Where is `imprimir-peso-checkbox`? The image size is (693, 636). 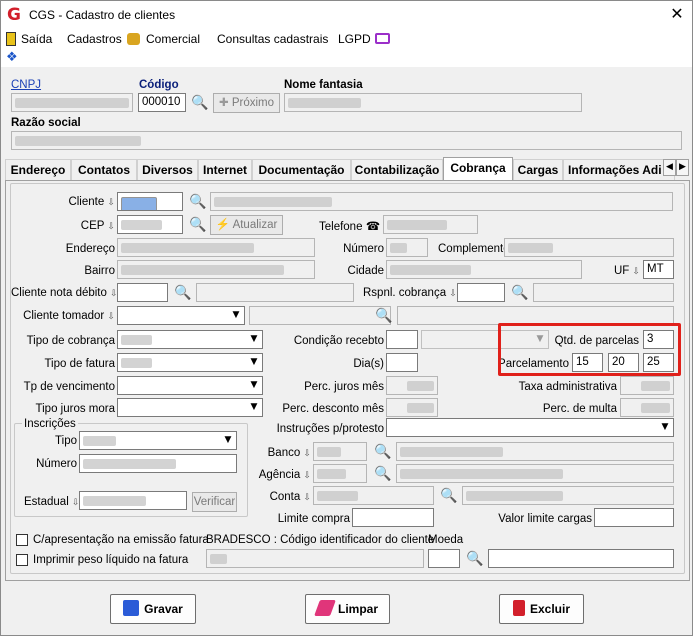 imprimir-peso-checkbox is located at coordinates (22, 560).